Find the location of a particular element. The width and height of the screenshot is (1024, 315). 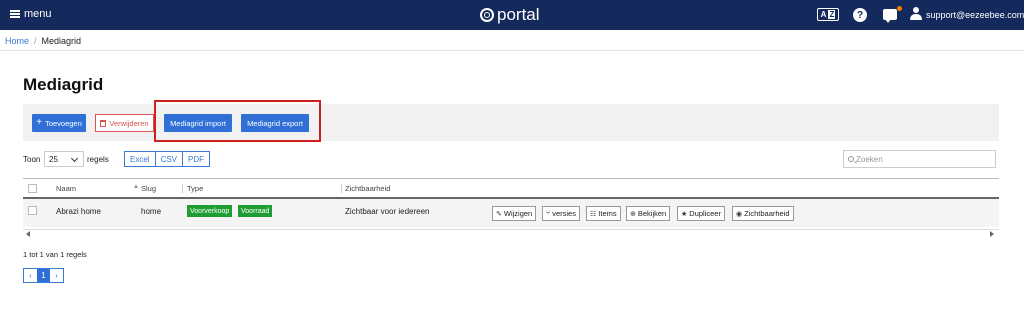

length-label-after: regels is located at coordinates (98, 159).